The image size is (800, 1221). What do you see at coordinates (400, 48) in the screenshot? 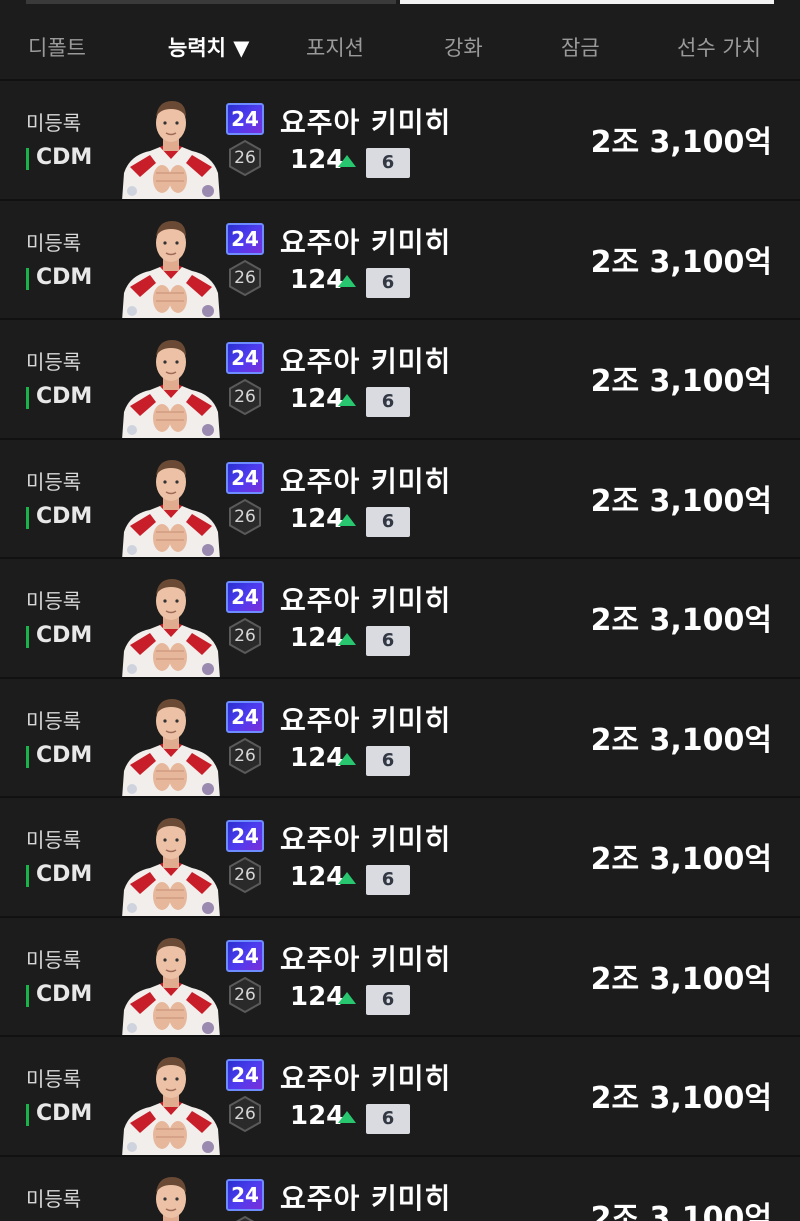
I see `sort-tab-bar: 디폴트 능력치 ▼ 포지션 강화 잠금 선수 가치` at bounding box center [400, 48].